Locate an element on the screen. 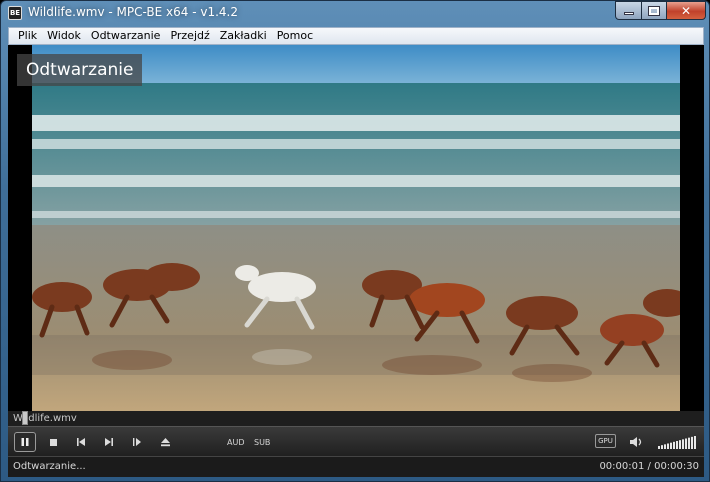 The image size is (710, 482). stop-icon is located at coordinates (53, 442).